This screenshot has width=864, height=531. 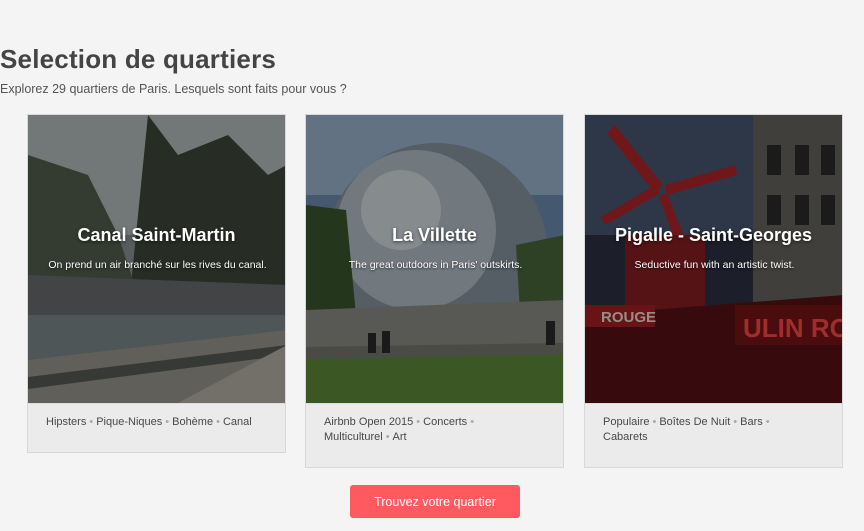 I want to click on neighborhood-tags: Hipsters • Pique-Niques • Bohème • Canal, so click(x=156, y=427).